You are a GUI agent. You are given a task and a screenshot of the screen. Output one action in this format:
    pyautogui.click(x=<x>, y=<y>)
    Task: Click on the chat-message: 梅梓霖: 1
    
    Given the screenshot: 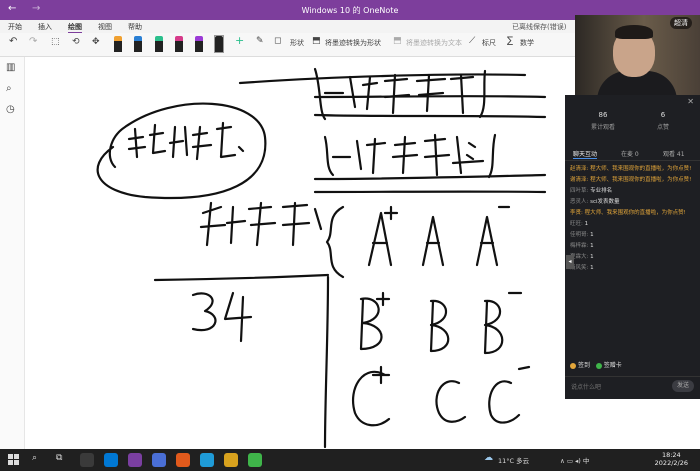 What is the action you would take?
    pyautogui.click(x=633, y=246)
    